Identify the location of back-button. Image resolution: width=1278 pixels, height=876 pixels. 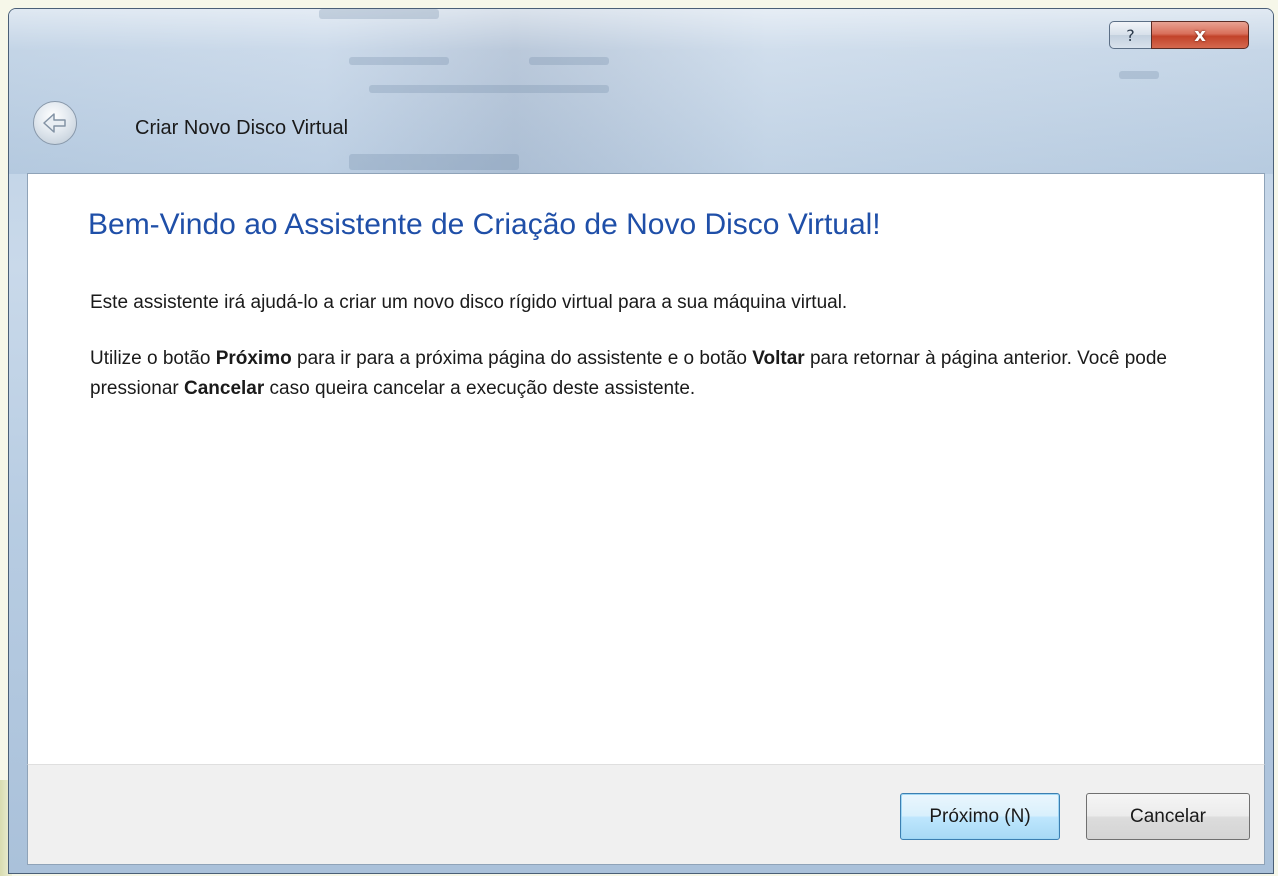
(55, 123).